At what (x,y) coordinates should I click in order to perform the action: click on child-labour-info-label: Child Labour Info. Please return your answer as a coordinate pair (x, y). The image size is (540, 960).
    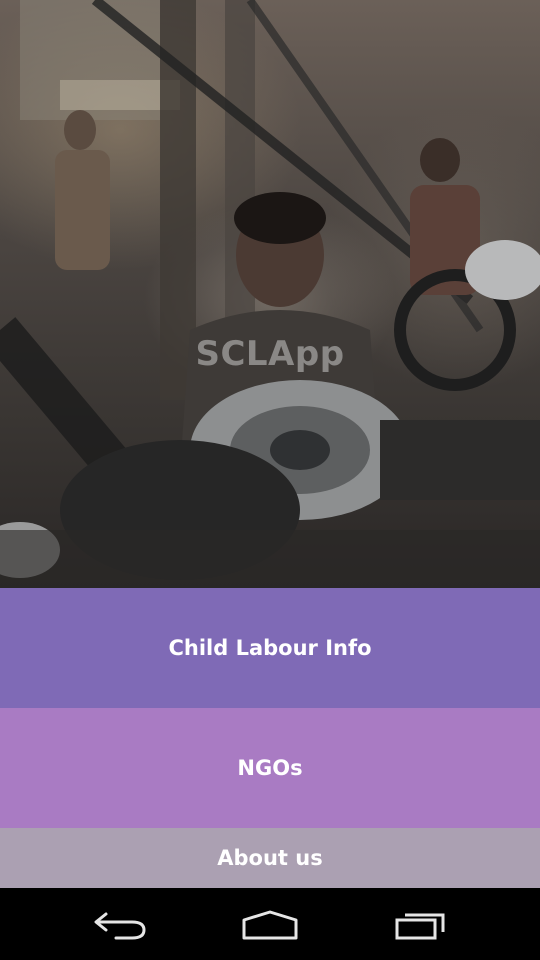
    Looking at the image, I should click on (270, 648).